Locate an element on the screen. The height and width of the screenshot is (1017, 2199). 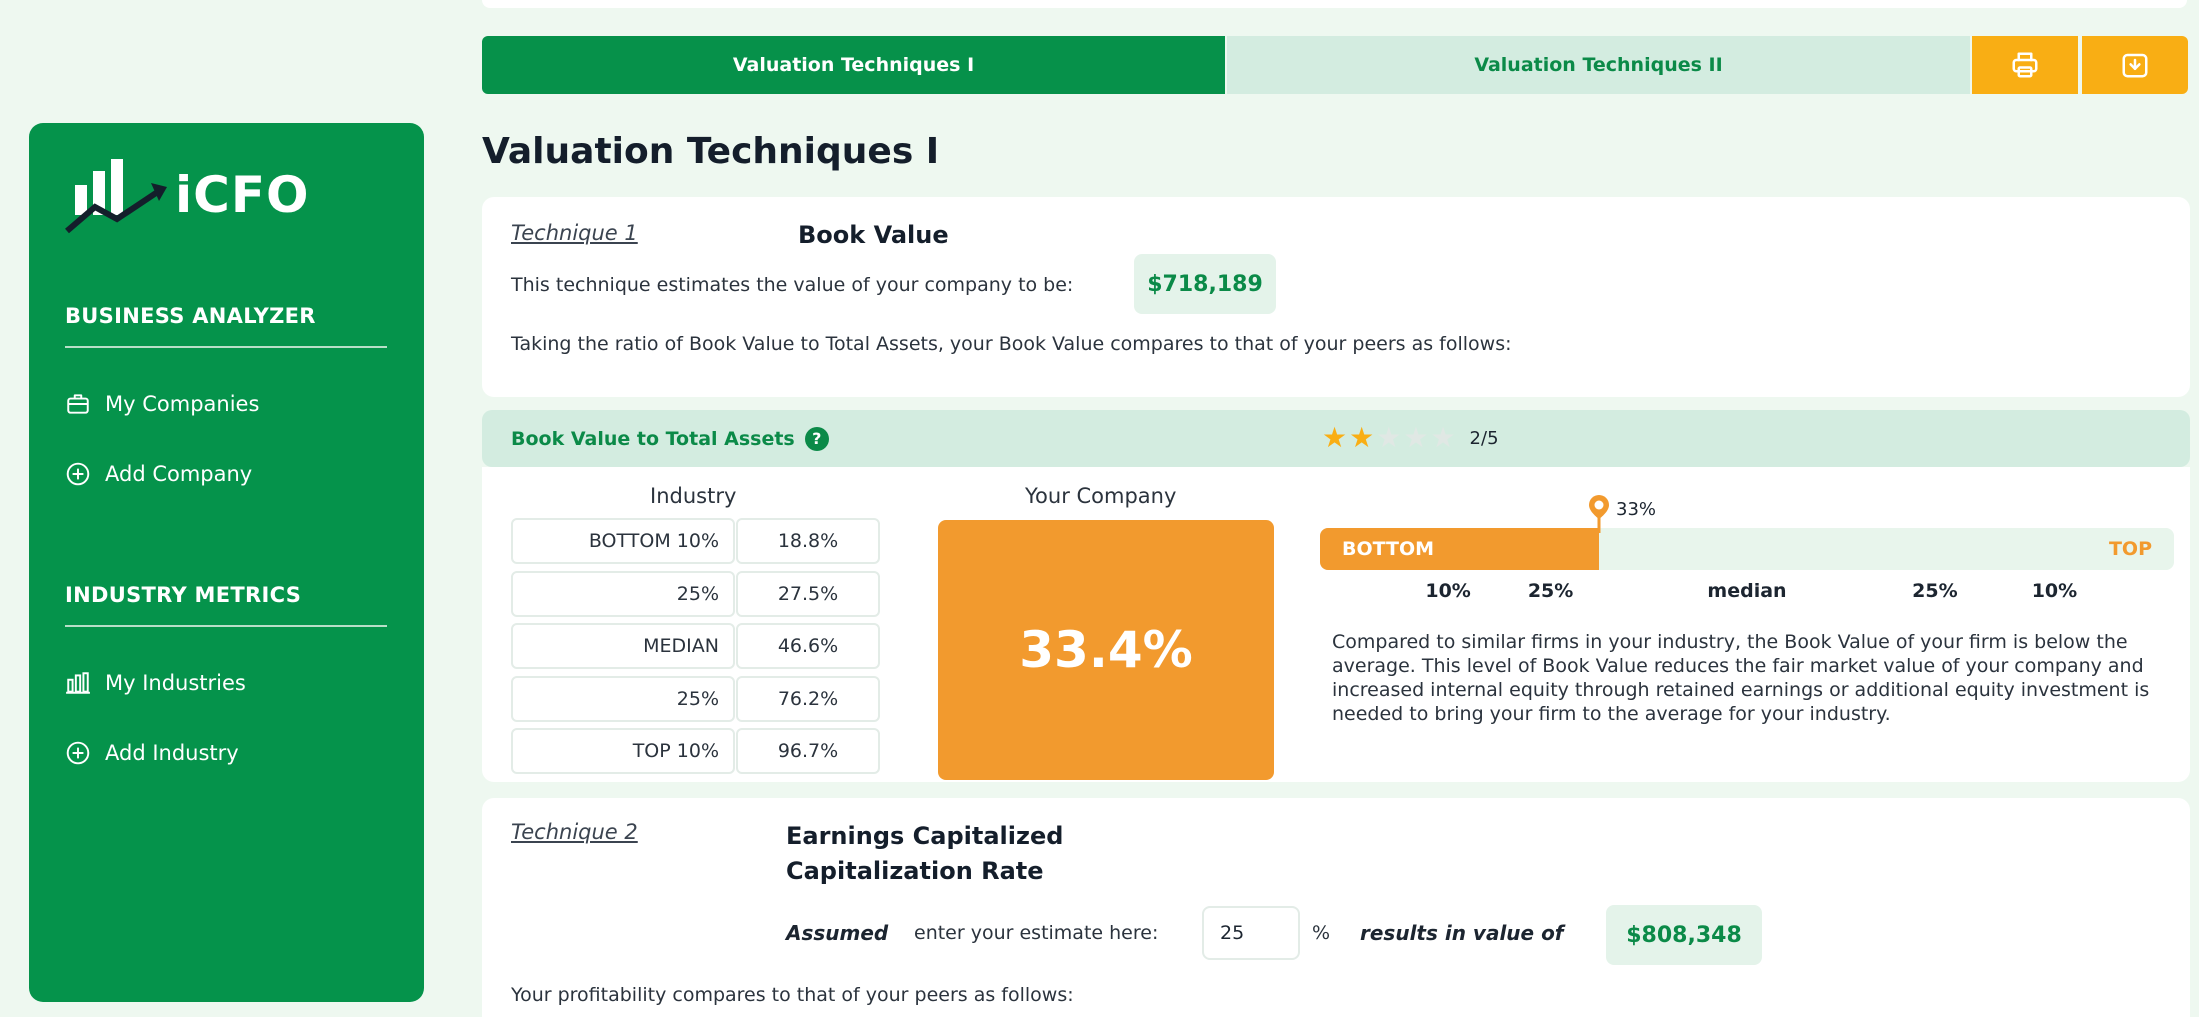
industry-percentile-value: 27.5% is located at coordinates (808, 593).